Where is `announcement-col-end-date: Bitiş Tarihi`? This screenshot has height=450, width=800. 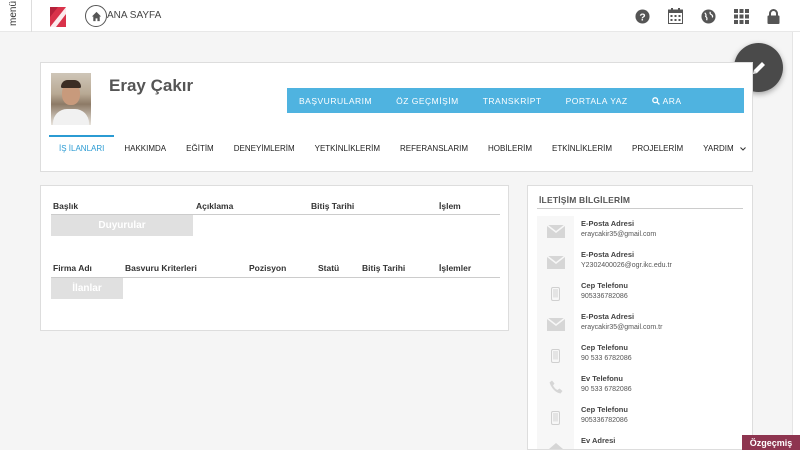 announcement-col-end-date: Bitiş Tarihi is located at coordinates (333, 206).